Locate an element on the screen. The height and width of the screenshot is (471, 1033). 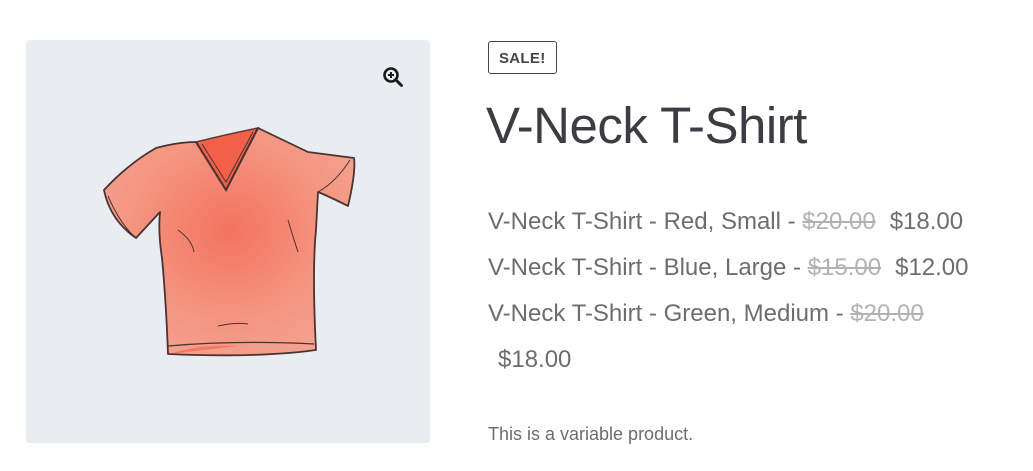
variation-name: V-Neck T-Shirt - Green, Medium is located at coordinates (658, 313).